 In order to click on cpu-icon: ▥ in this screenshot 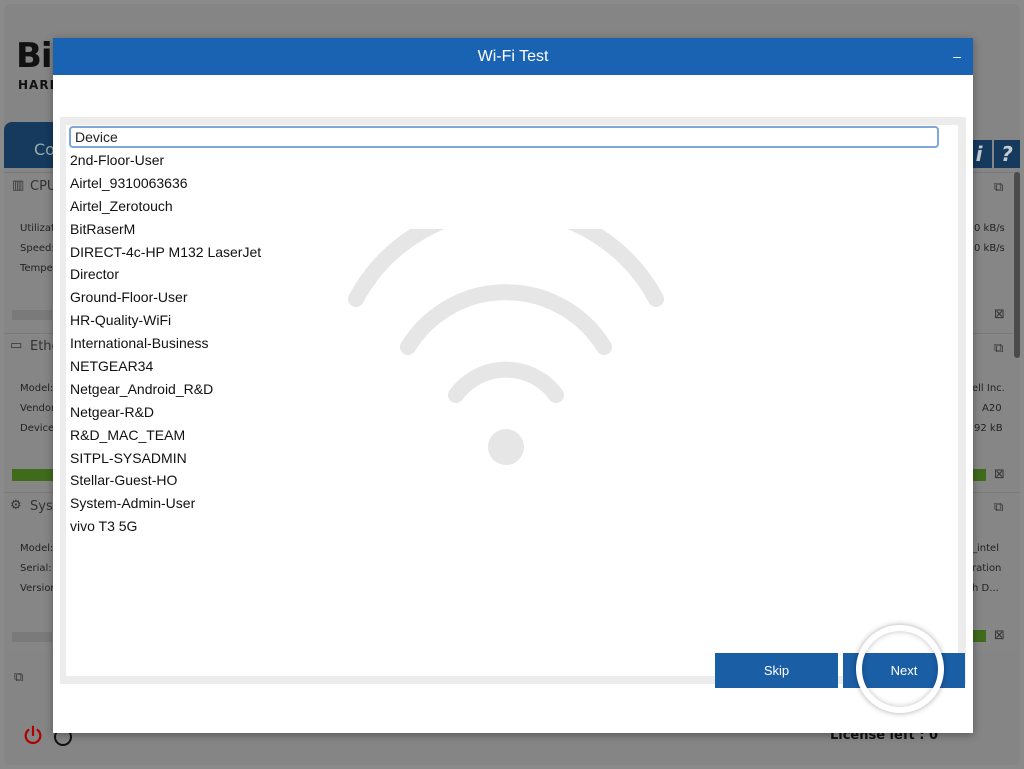, I will do `click(18, 185)`.